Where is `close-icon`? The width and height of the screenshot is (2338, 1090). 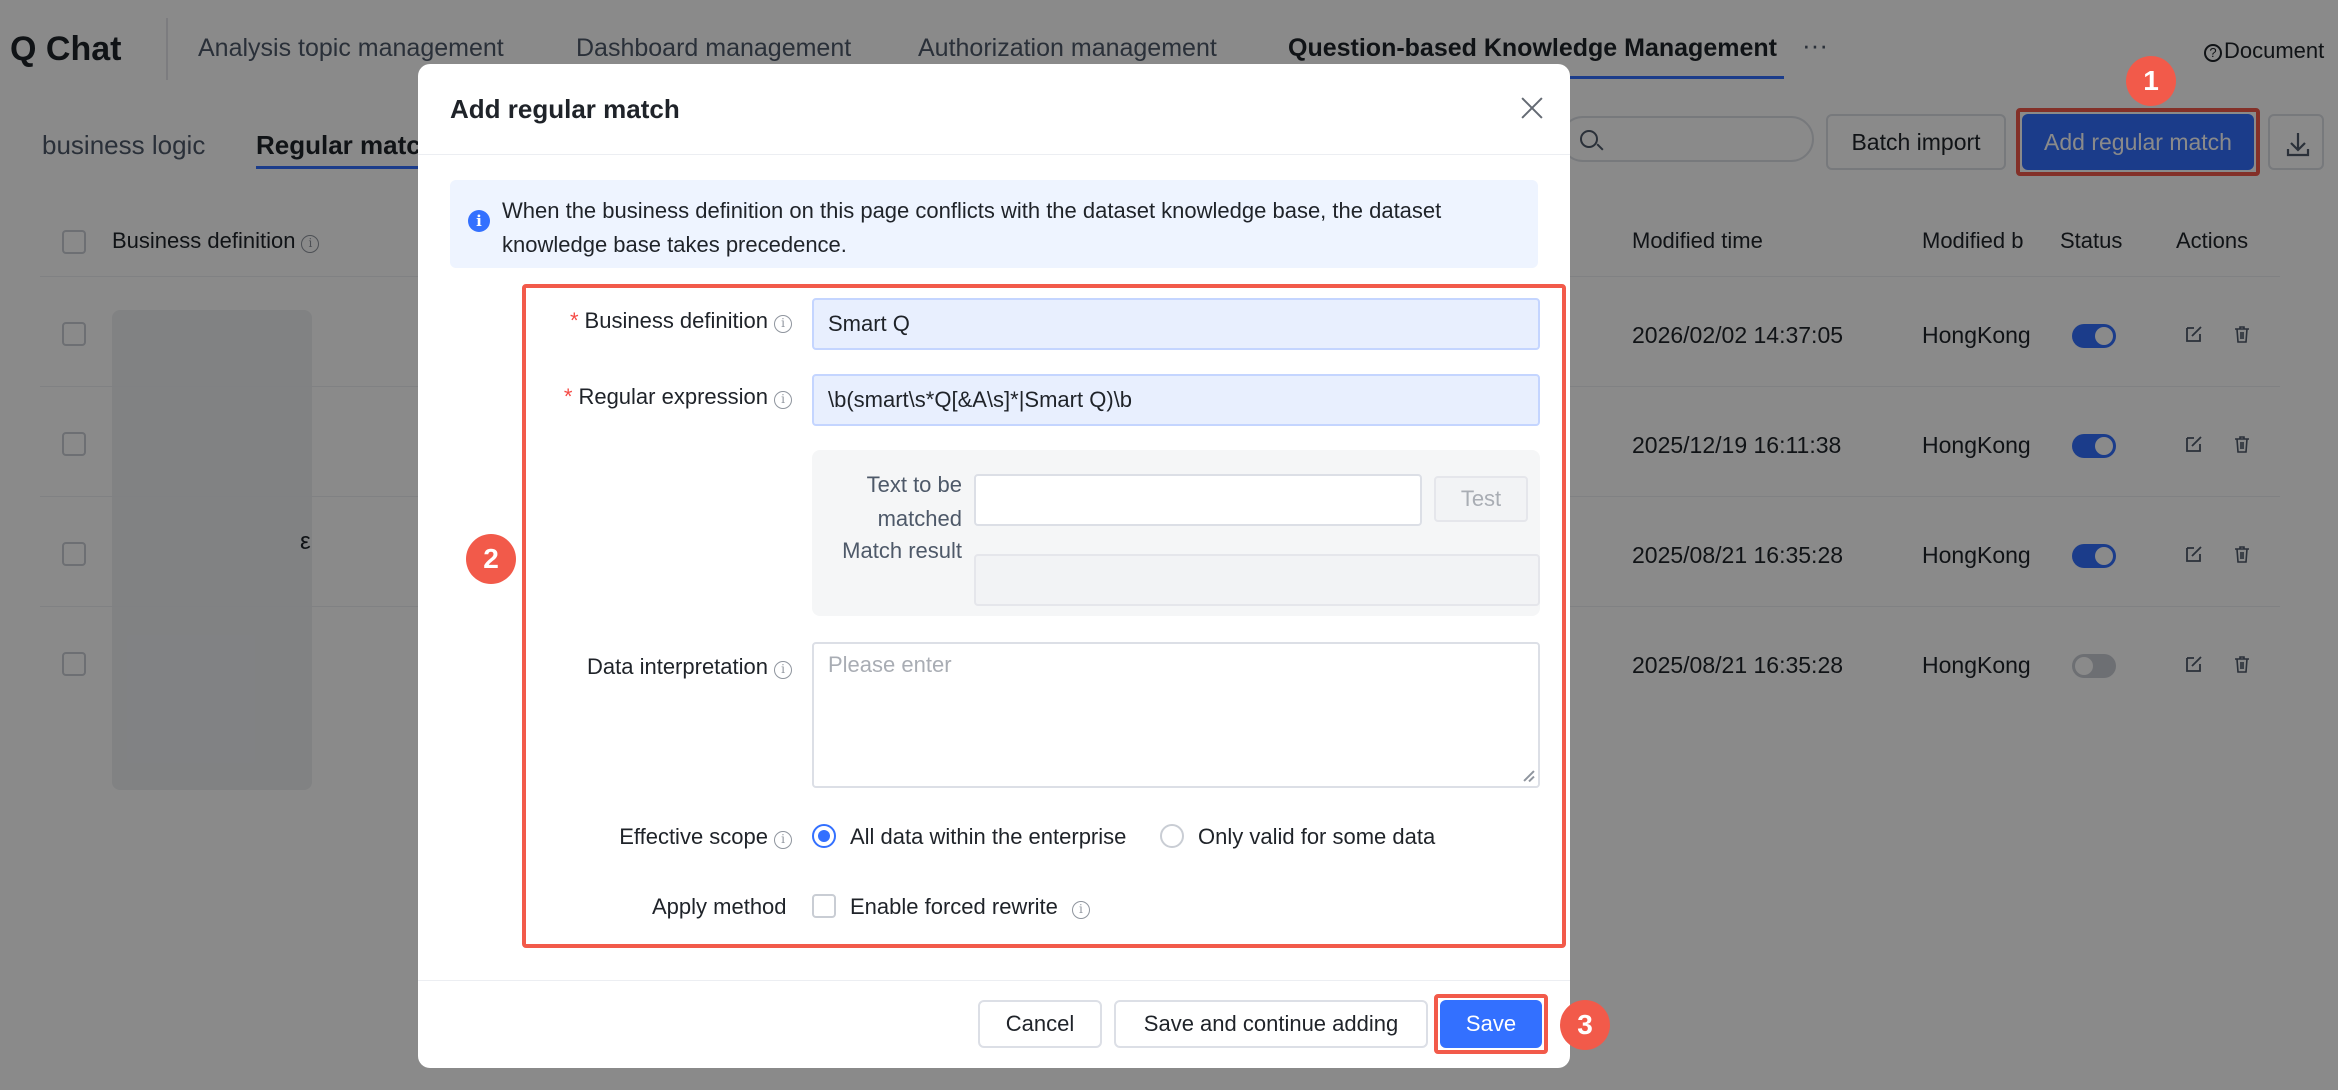 close-icon is located at coordinates (1532, 108).